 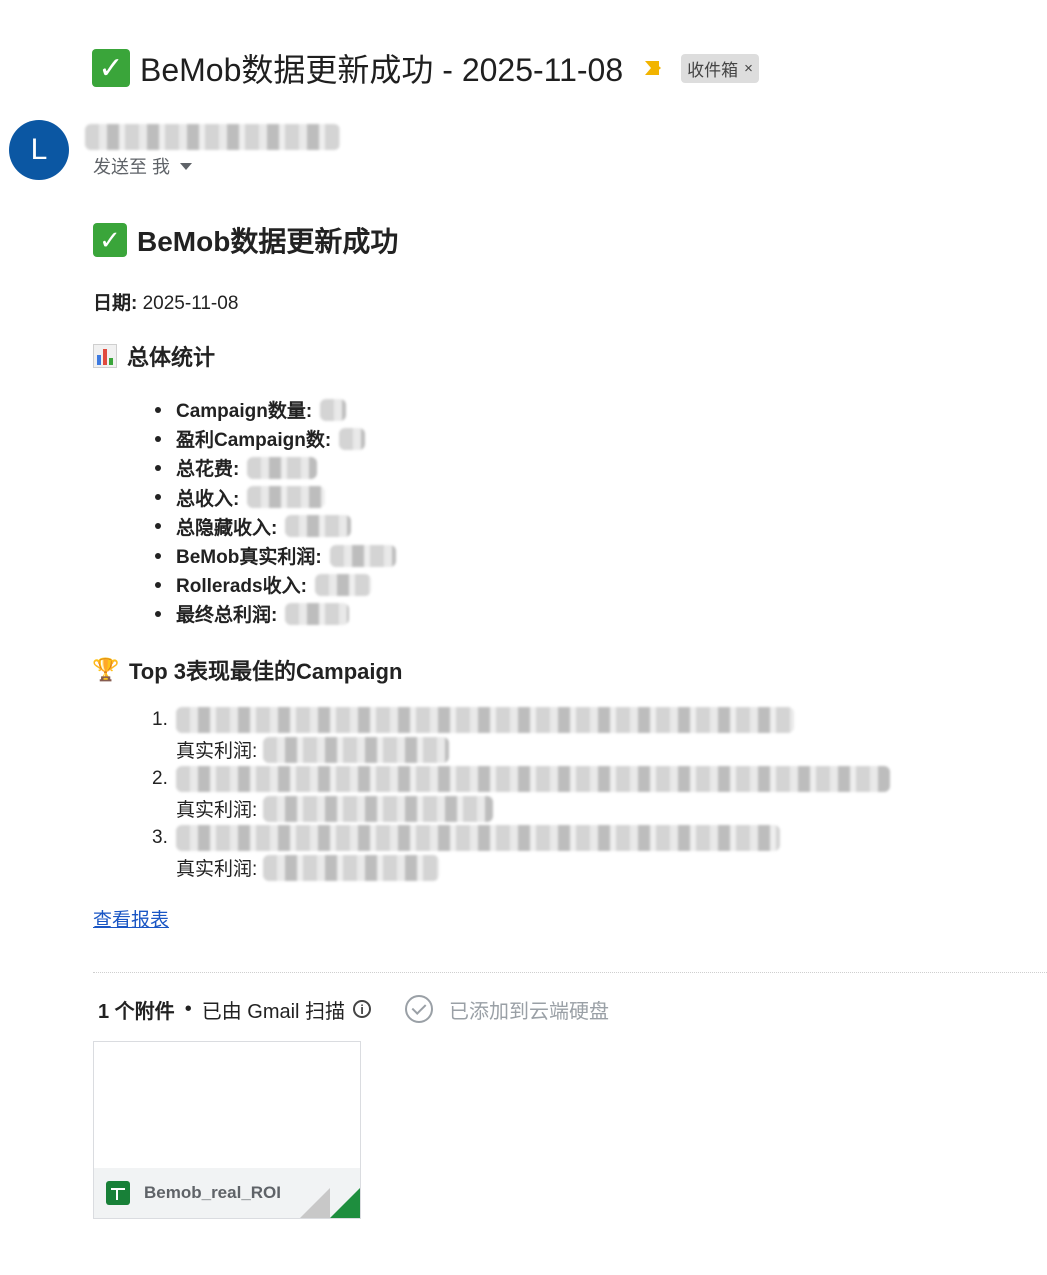 What do you see at coordinates (227, 1130) in the screenshot?
I see `attachment-card: Bemob_real_ROI` at bounding box center [227, 1130].